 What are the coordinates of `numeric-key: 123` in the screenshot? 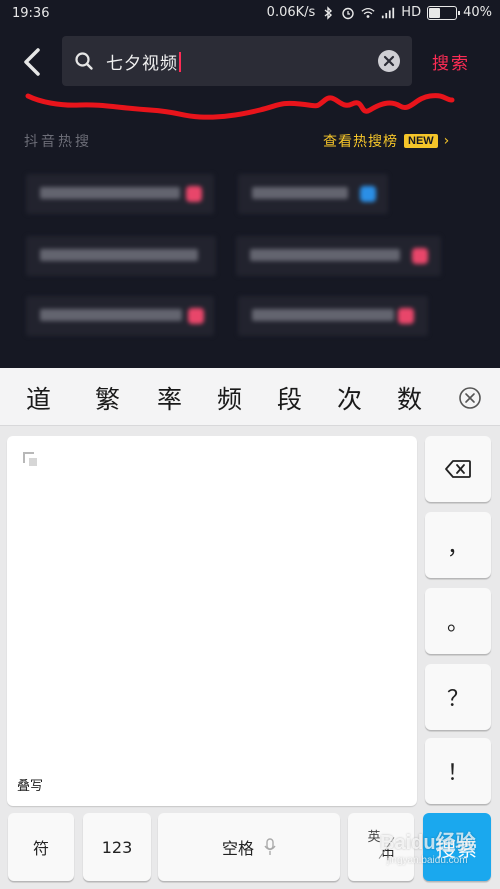 It's located at (117, 847).